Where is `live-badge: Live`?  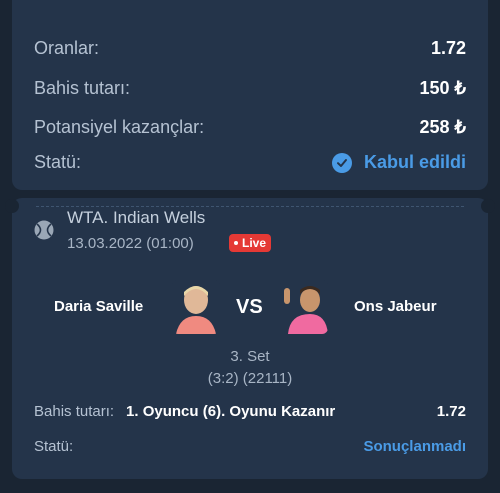 live-badge: Live is located at coordinates (250, 243).